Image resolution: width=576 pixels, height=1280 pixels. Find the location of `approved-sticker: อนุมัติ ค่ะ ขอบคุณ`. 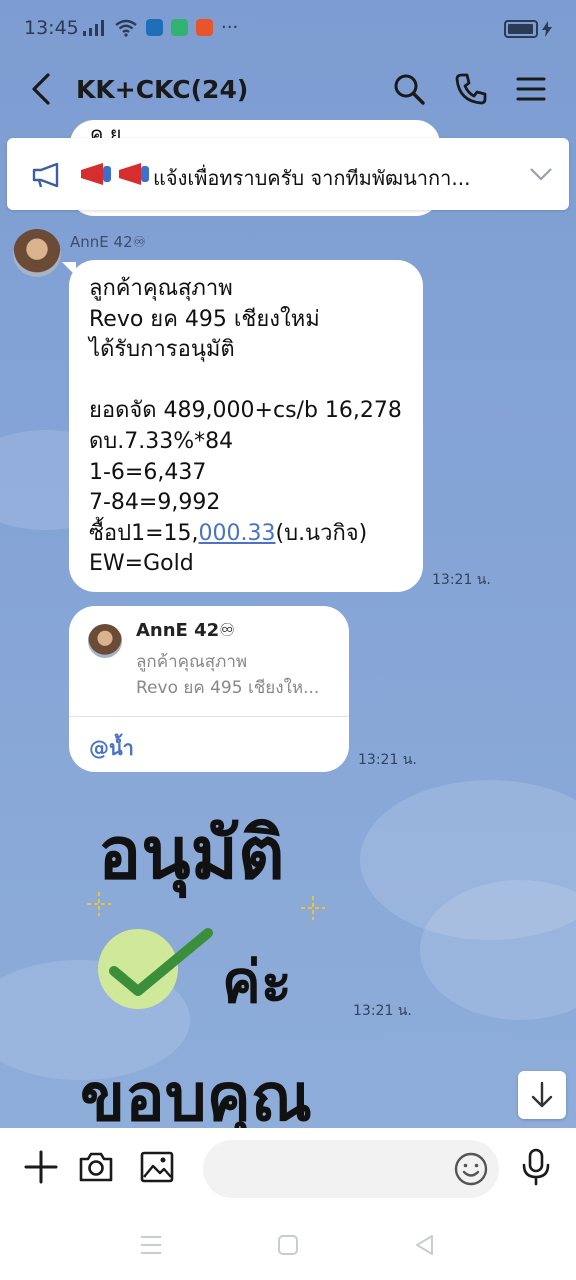

approved-sticker: อนุมัติ ค่ะ ขอบคุณ is located at coordinates (211, 965).